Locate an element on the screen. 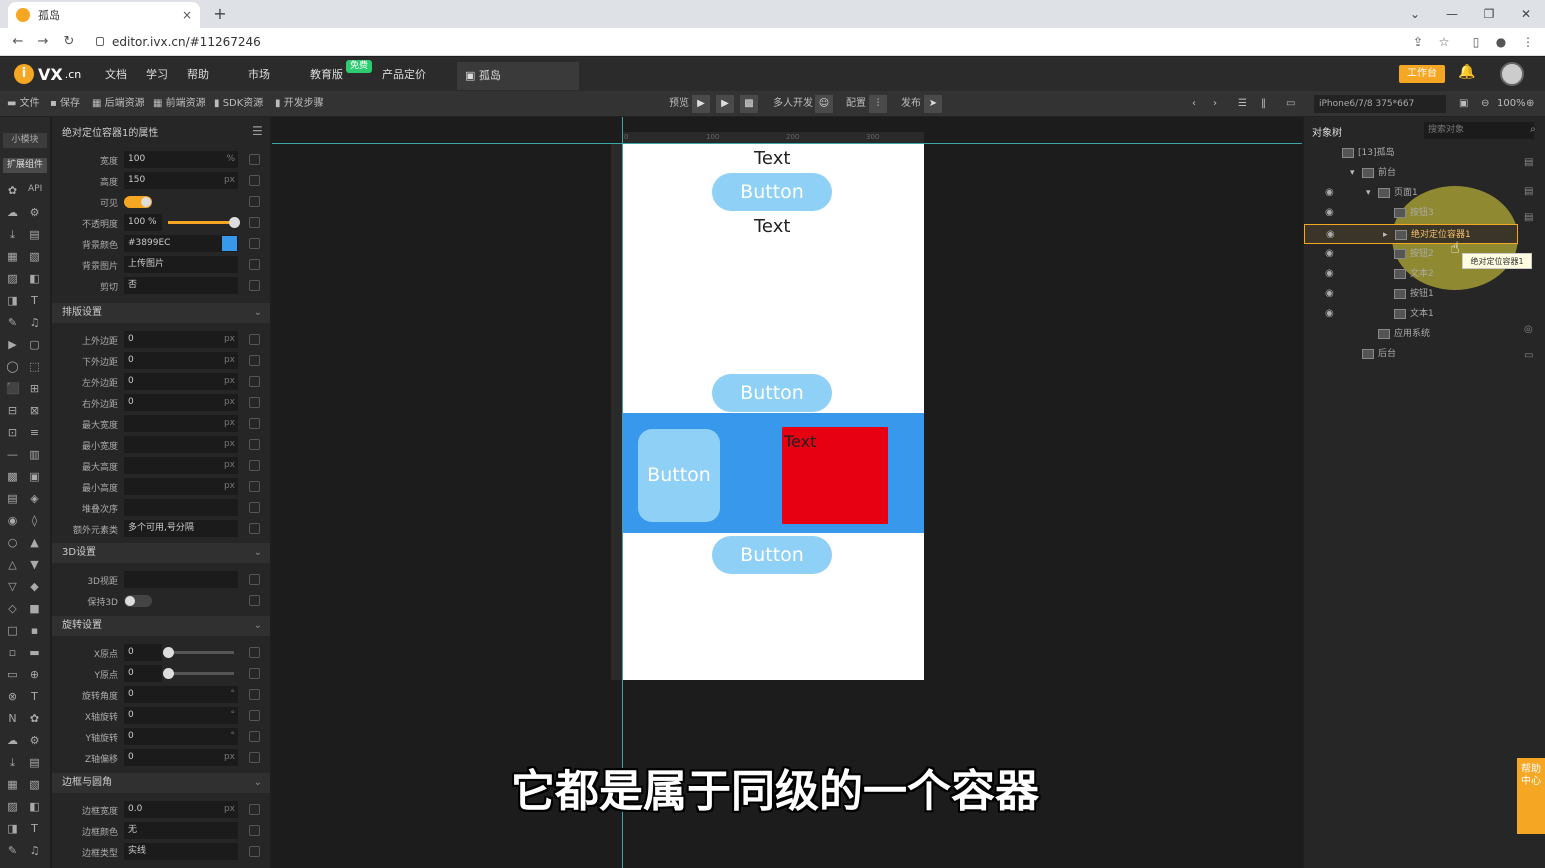 The height and width of the screenshot is (868, 1545). close-window-button: ✕ is located at coordinates (1526, 14).